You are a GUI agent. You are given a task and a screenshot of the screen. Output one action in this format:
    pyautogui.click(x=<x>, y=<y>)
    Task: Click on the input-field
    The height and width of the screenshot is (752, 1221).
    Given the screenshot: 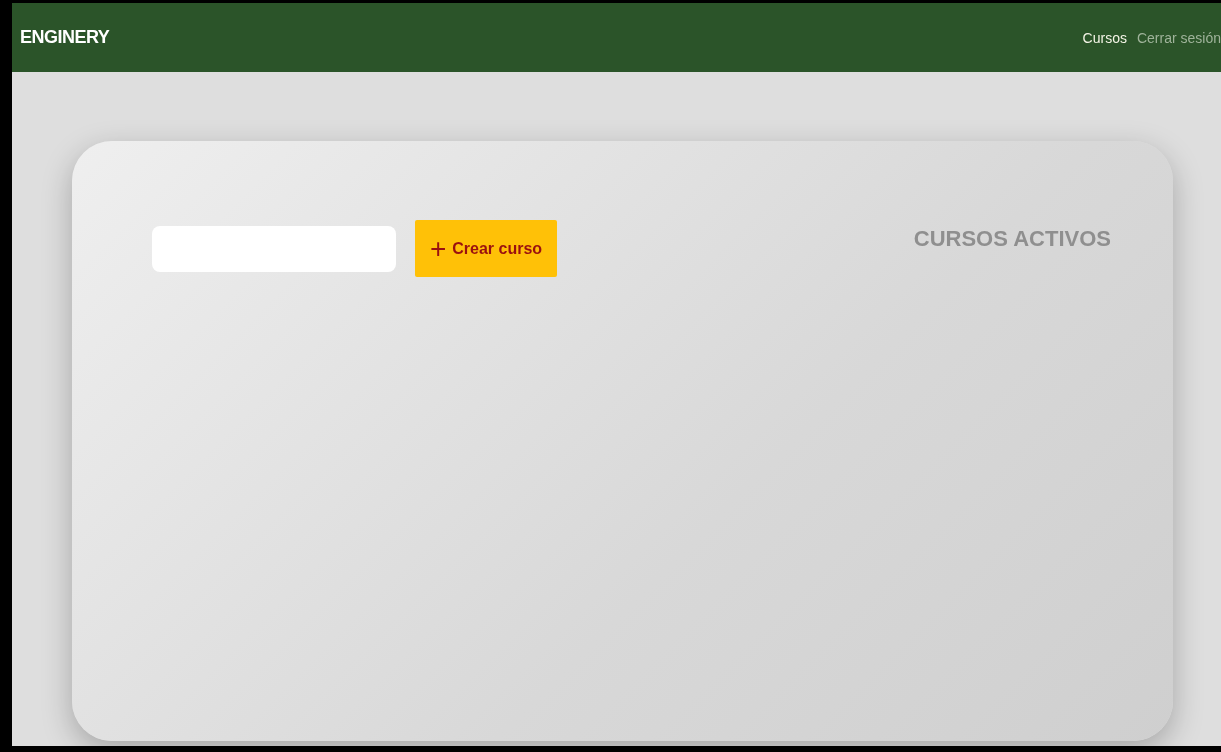 What is the action you would take?
    pyautogui.click(x=274, y=249)
    